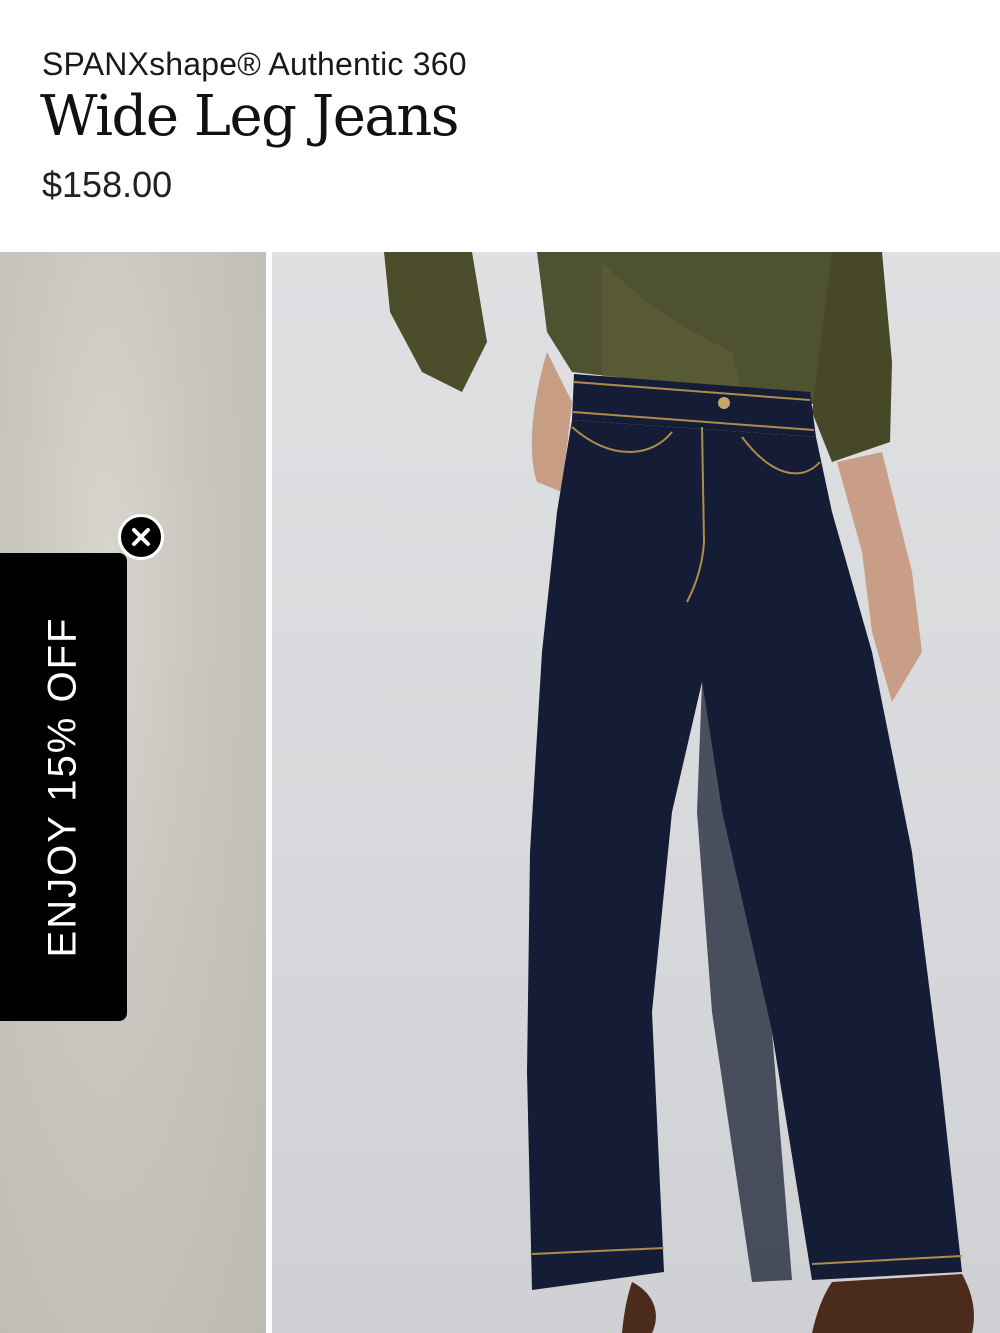 Image resolution: width=1000 pixels, height=1333 pixels. I want to click on promo-tab: ENJOY 15% OFF, so click(63, 787).